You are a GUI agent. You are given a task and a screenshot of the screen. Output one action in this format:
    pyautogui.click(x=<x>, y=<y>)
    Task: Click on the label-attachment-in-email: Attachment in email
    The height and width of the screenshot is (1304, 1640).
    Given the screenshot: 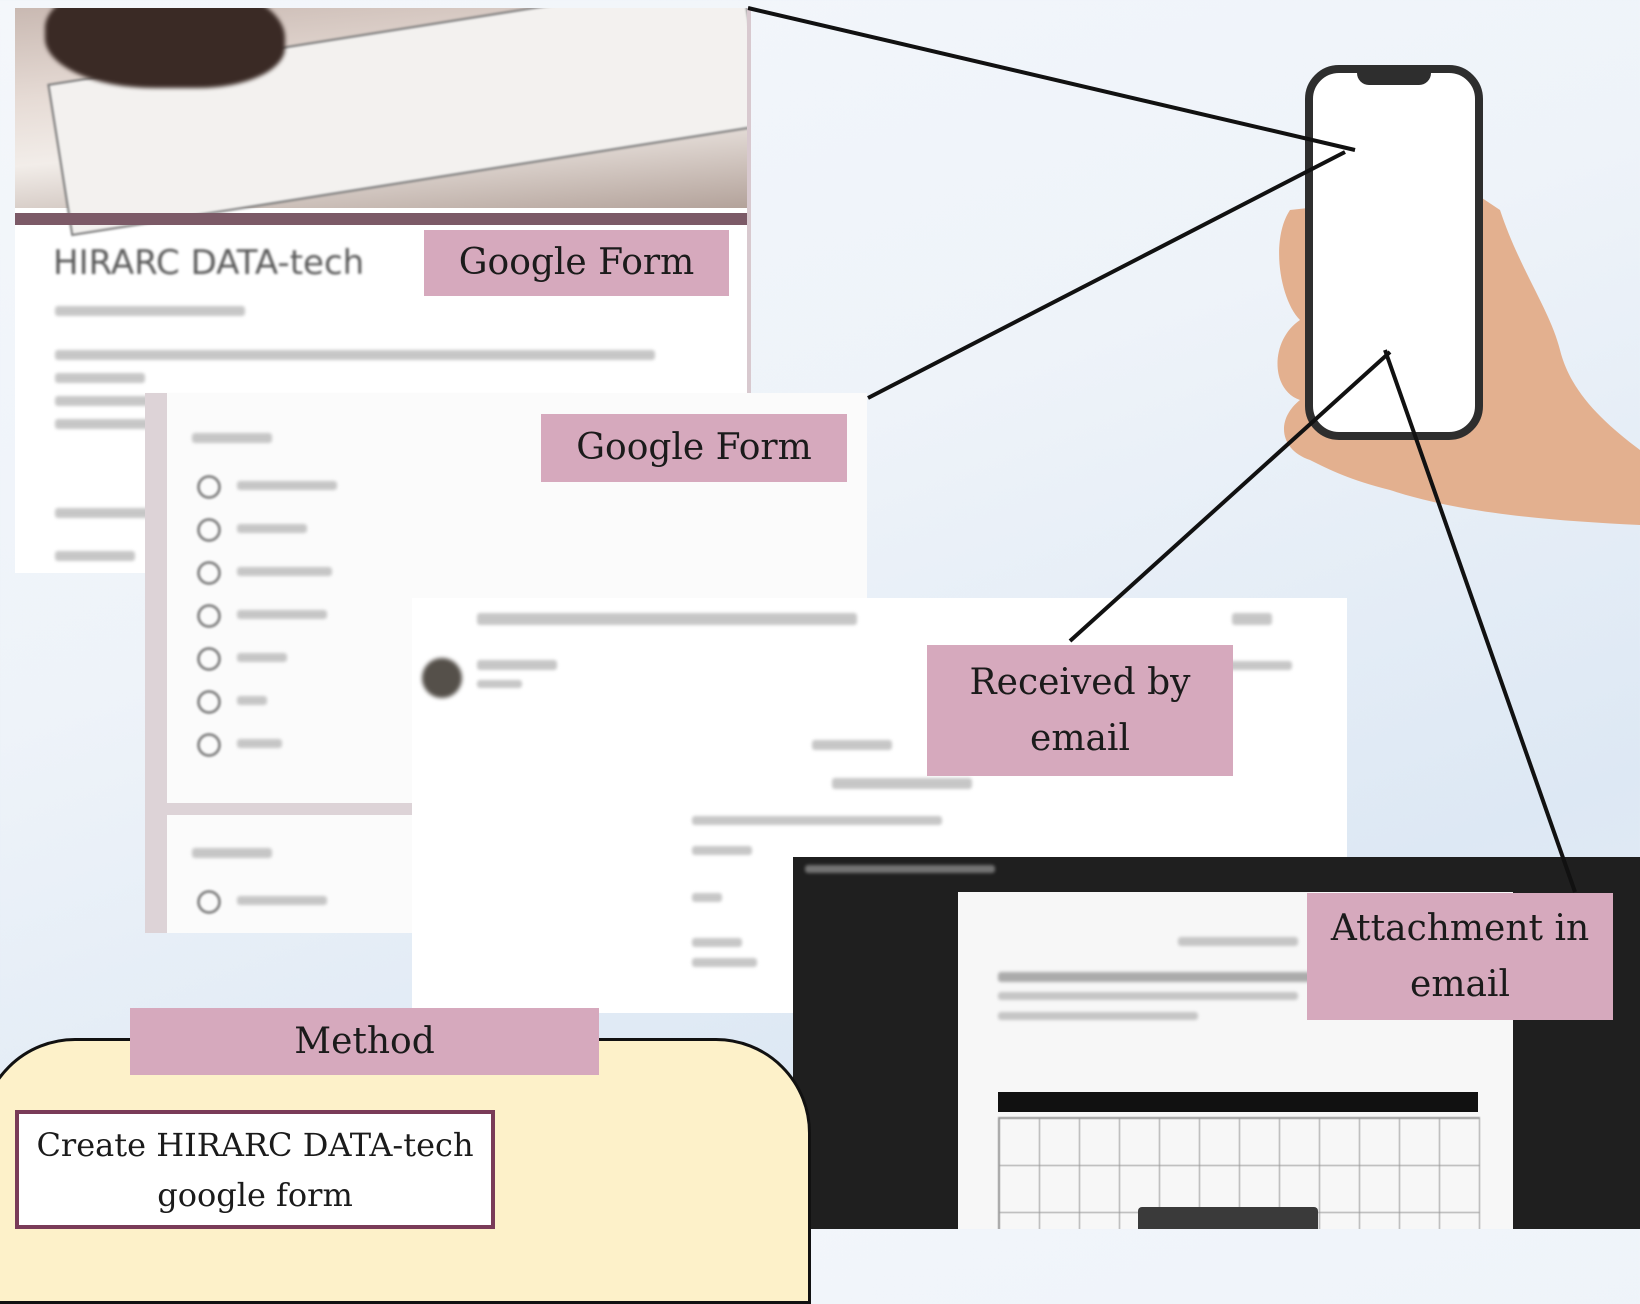 What is the action you would take?
    pyautogui.click(x=1460, y=956)
    